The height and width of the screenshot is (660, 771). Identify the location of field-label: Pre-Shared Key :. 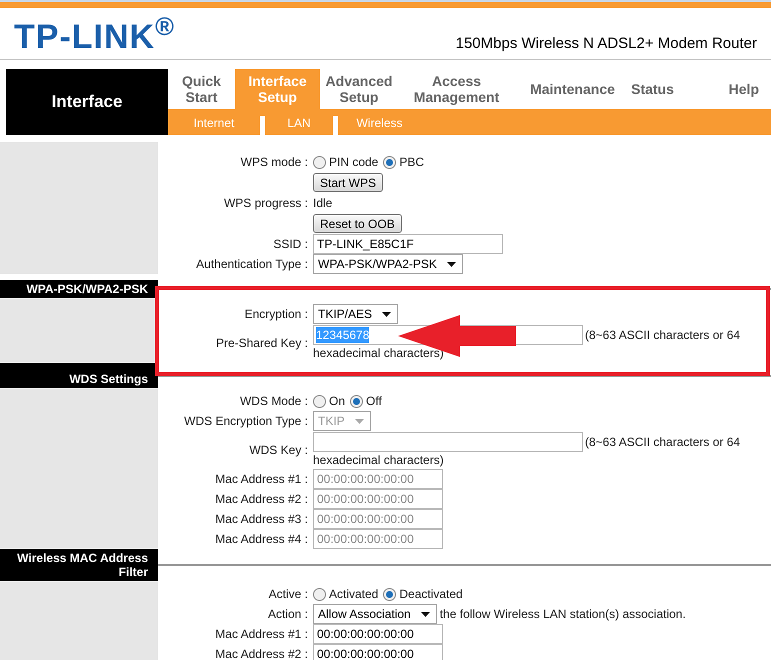
(262, 343).